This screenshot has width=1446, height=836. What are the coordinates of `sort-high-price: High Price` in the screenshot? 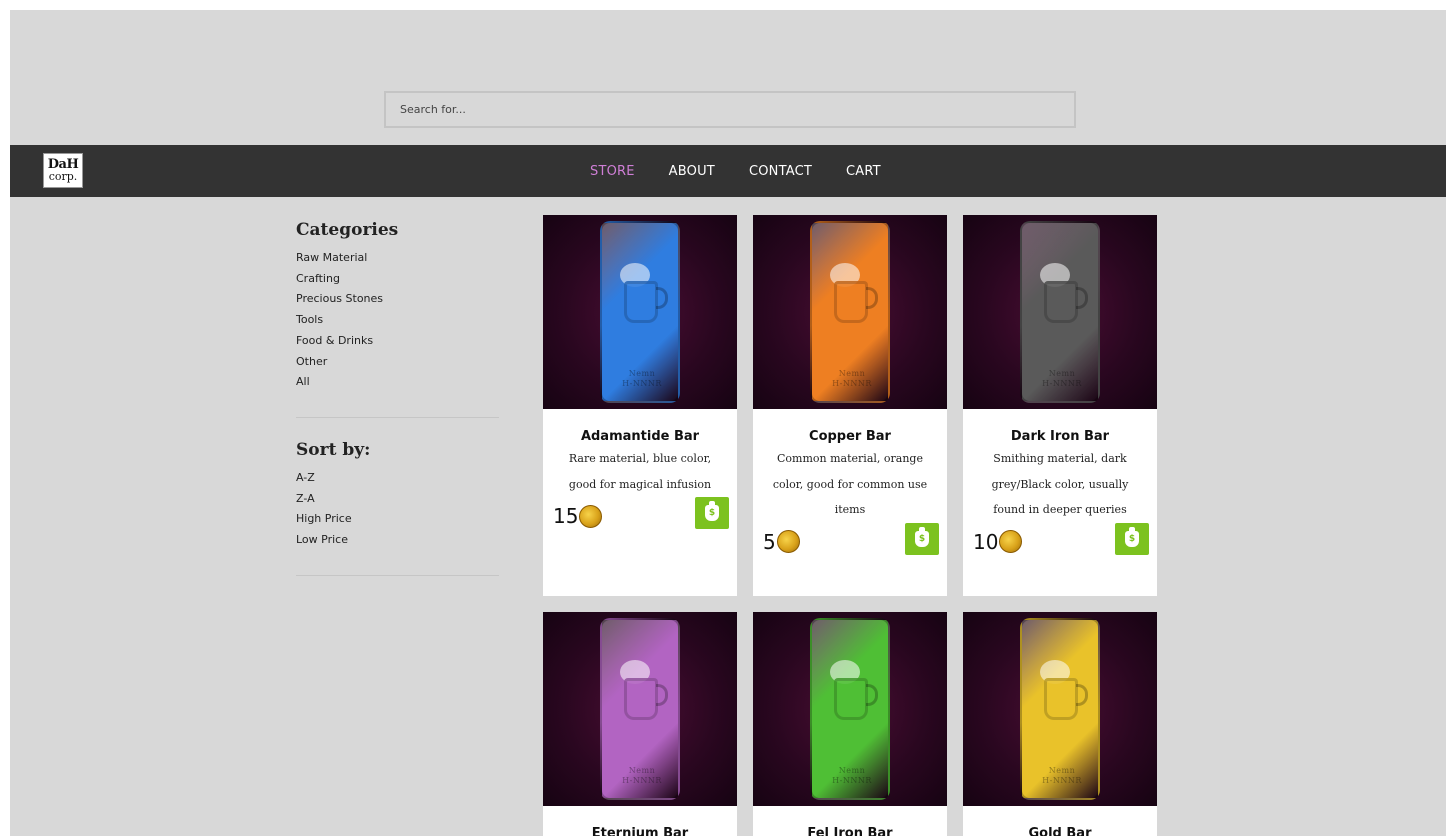 It's located at (397, 519).